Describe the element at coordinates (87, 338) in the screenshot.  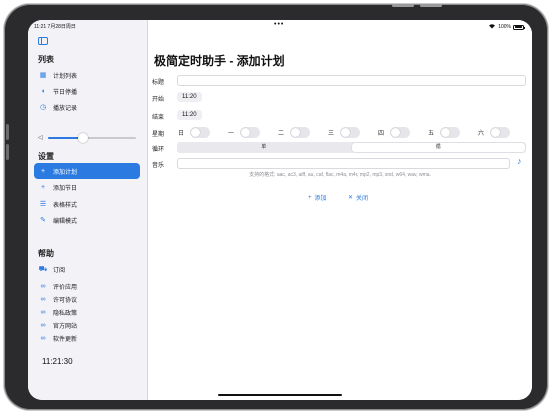
I see `sidebar-item-update: ∞ 软件更新` at that location.